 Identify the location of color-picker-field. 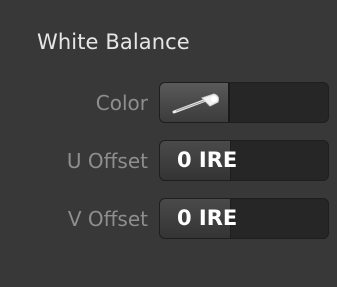
(244, 102).